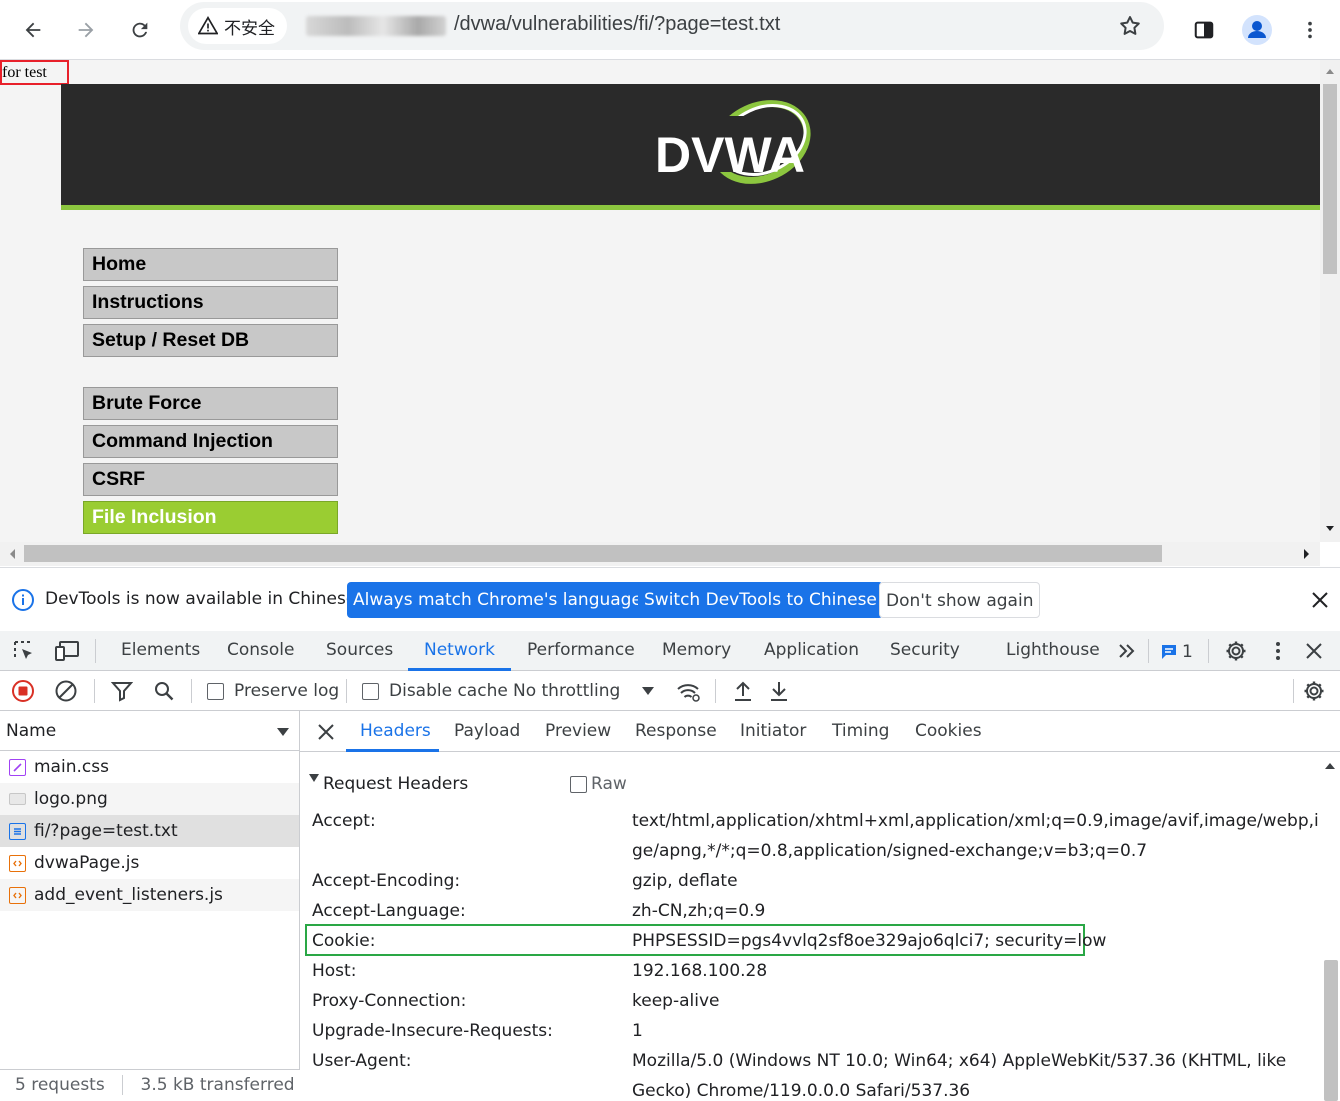 This screenshot has height=1101, width=1340. Describe the element at coordinates (359, 650) in the screenshot. I see `tab-sources: Sources` at that location.